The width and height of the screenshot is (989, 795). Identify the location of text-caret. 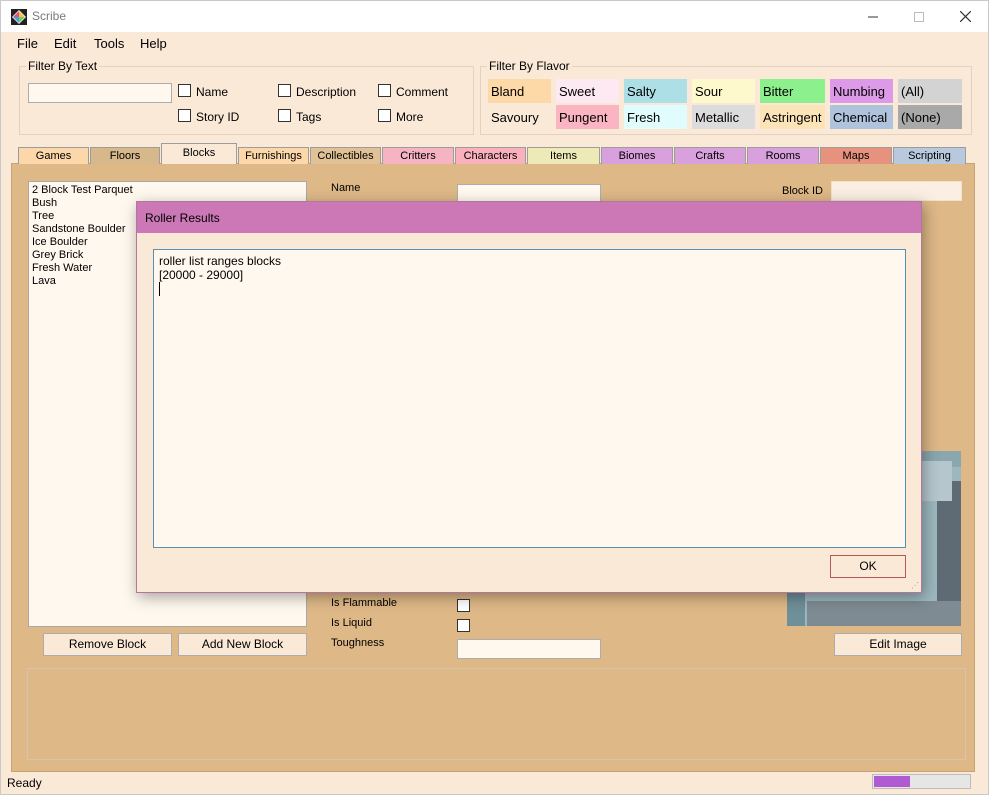
(159, 289).